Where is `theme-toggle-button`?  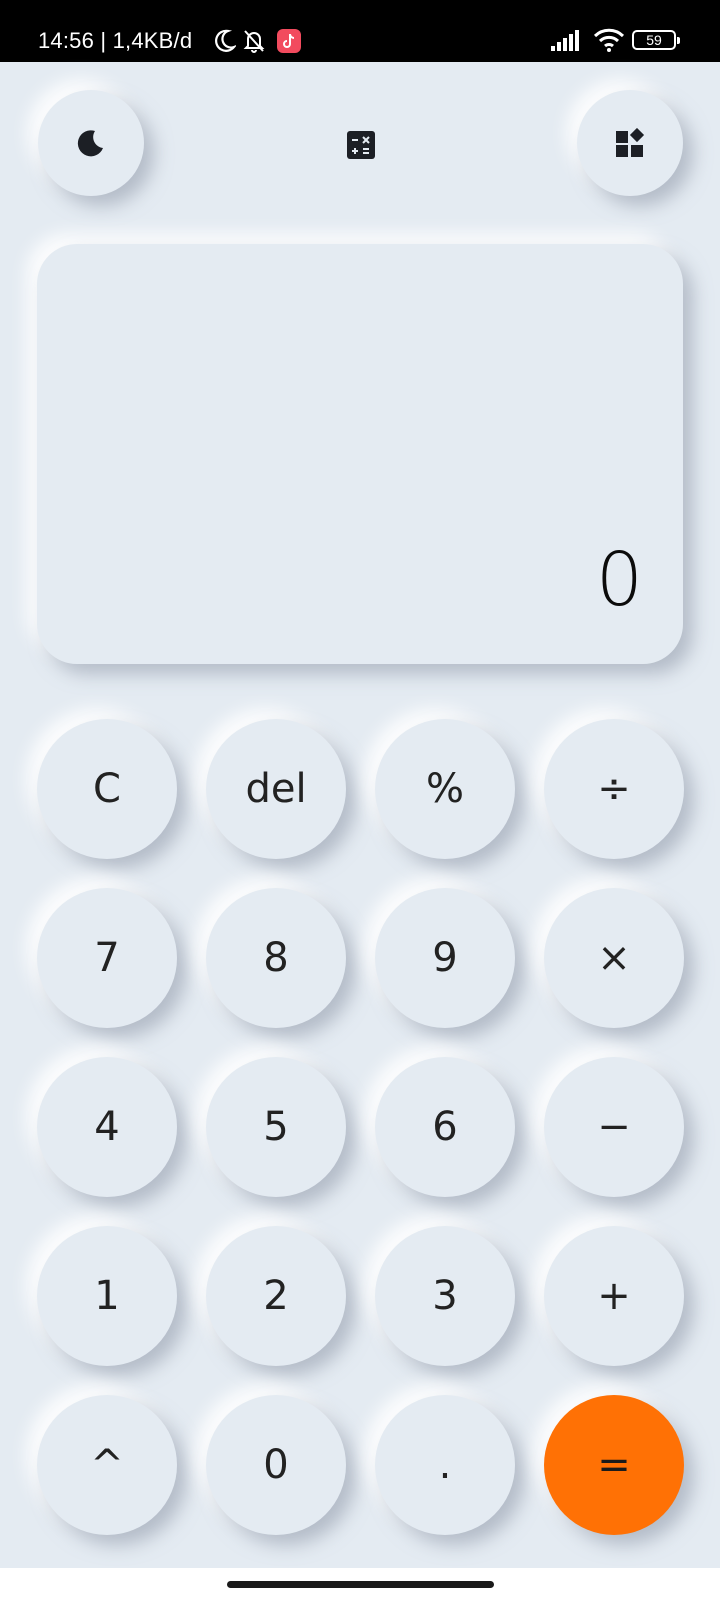 theme-toggle-button is located at coordinates (91, 143).